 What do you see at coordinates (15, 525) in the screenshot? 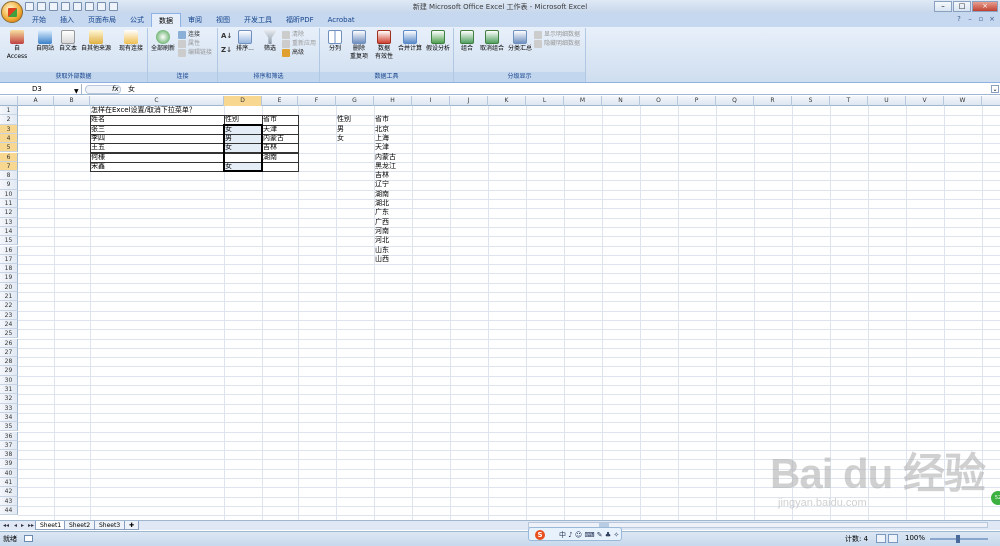
I see `prev-sheet-icon: ◂` at bounding box center [15, 525].